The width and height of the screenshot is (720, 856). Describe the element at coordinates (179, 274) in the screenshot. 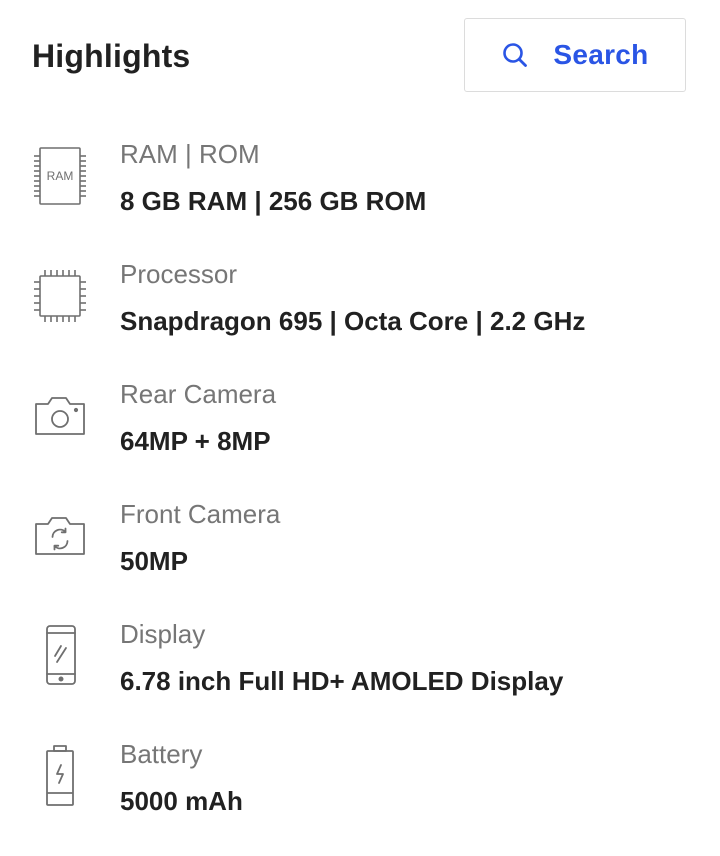

I see `highlight-label: Processor` at that location.